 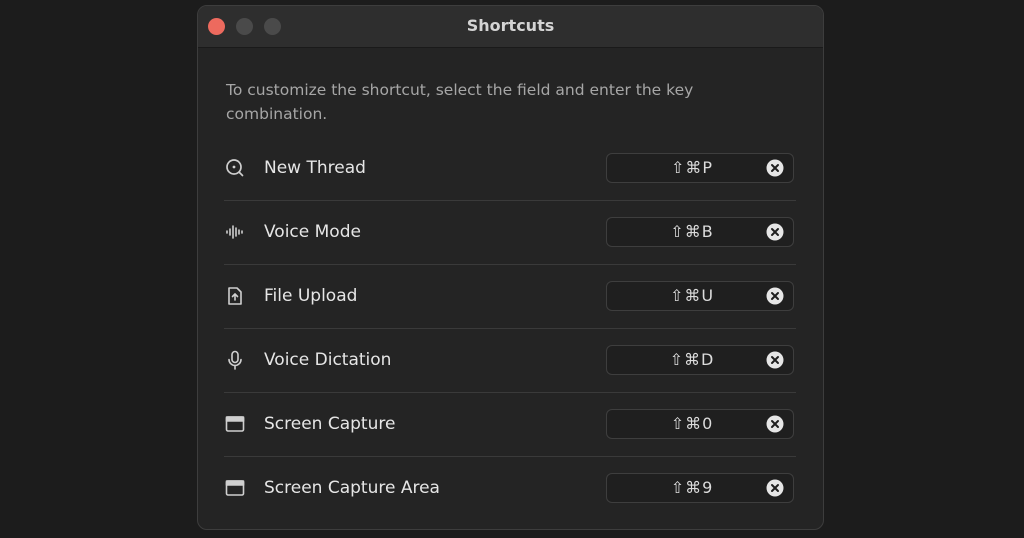 What do you see at coordinates (692, 167) in the screenshot?
I see `shortcut-keys: ⇧⌘P` at bounding box center [692, 167].